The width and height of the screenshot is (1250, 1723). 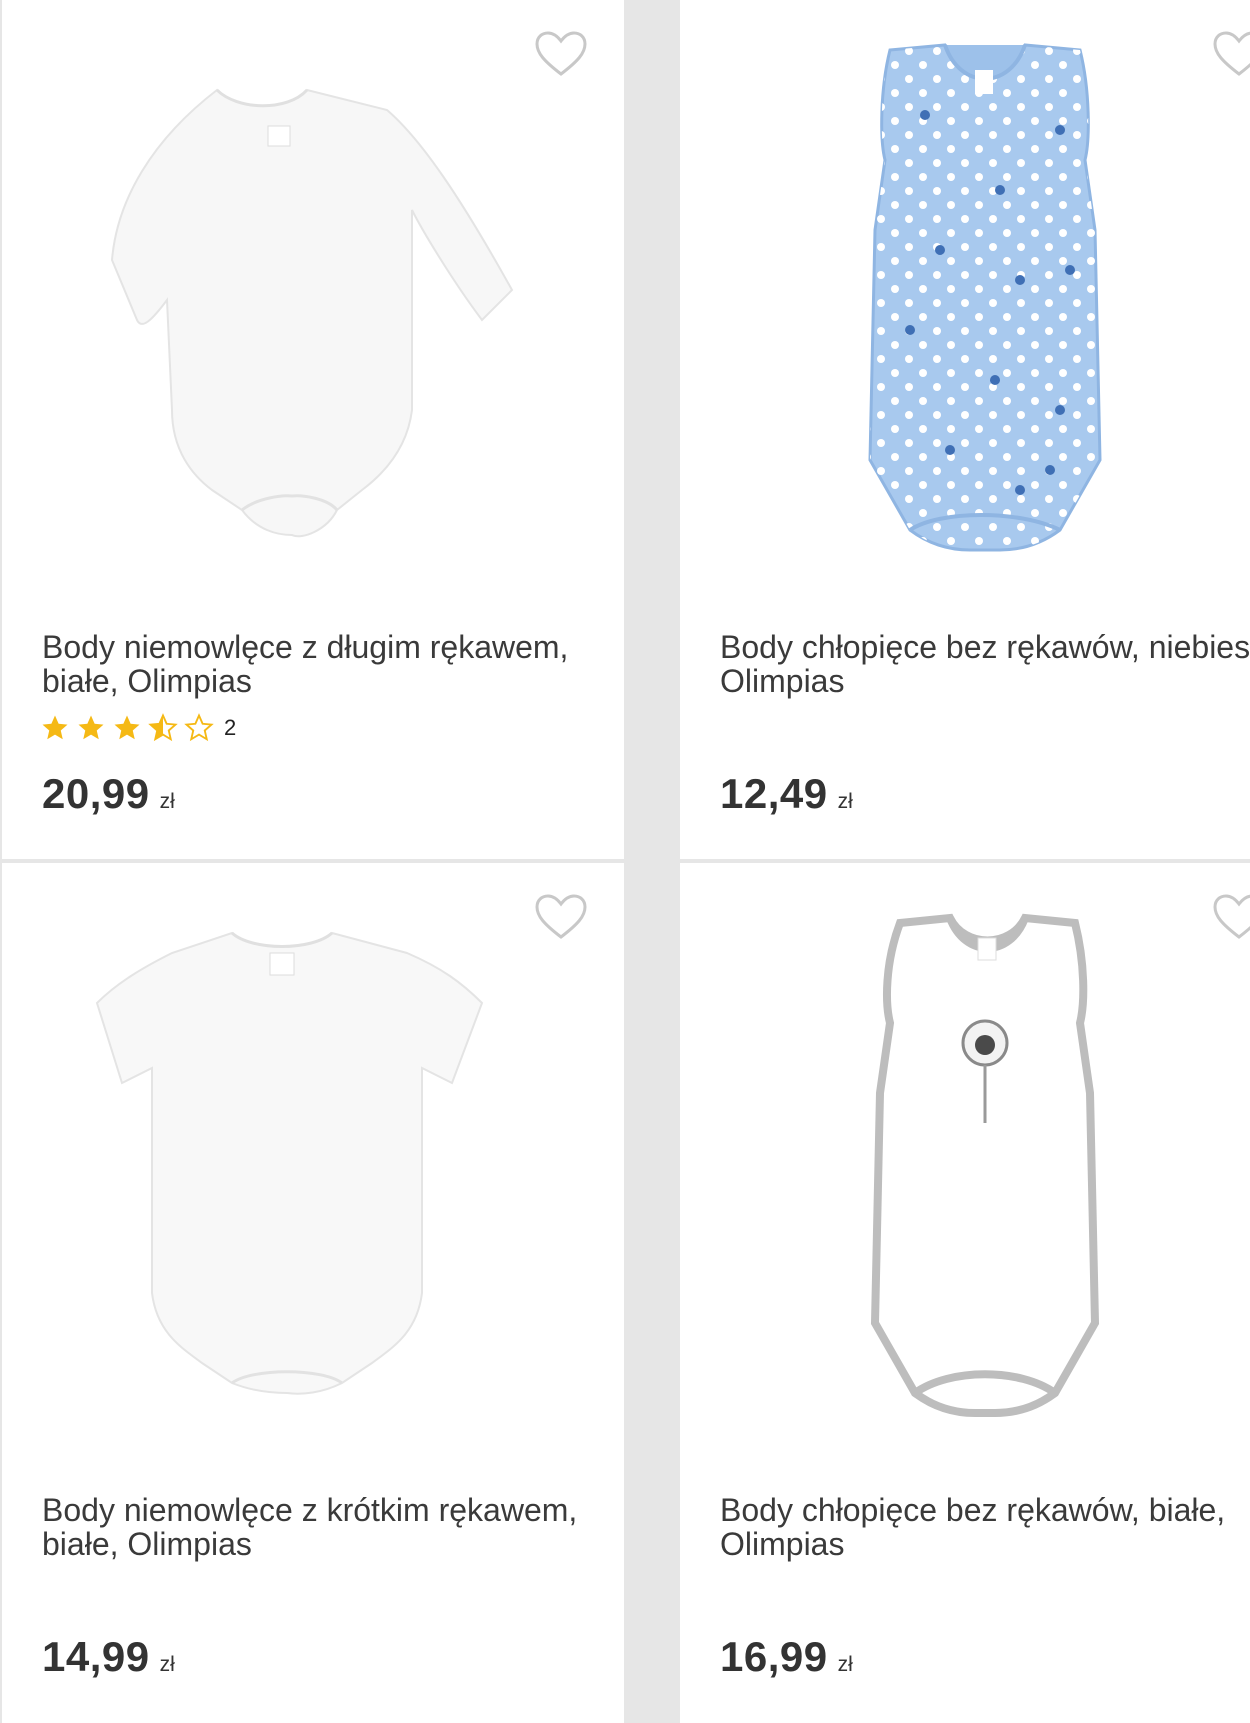 What do you see at coordinates (163, 727) in the screenshot?
I see `star-half-icon` at bounding box center [163, 727].